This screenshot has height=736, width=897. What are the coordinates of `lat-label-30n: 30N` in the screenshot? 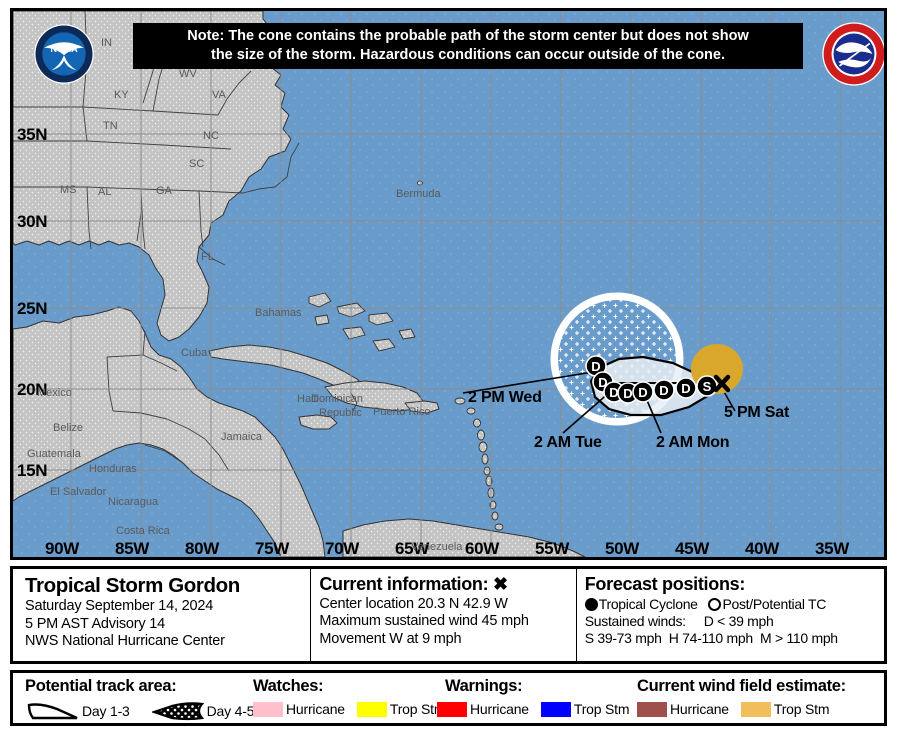 It's located at (32, 221).